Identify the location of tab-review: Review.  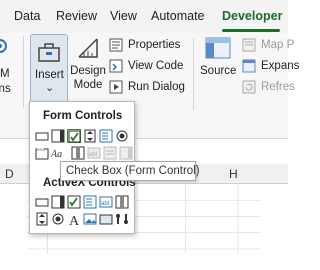
(76, 16).